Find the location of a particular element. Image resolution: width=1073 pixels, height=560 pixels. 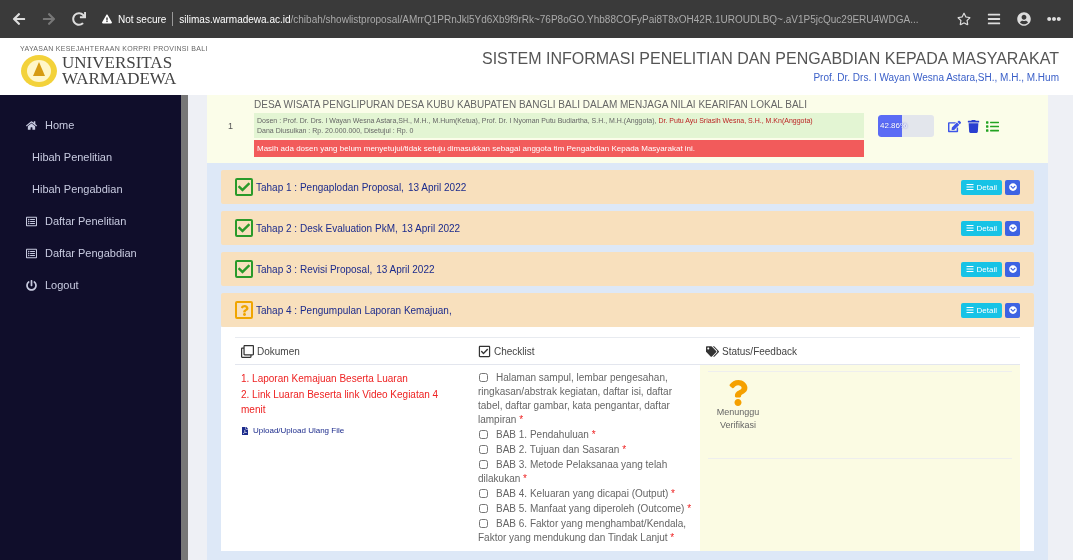

checklist-item: BAB 5. Manfaat yang diperoleh (Outcome) * is located at coordinates (586, 509).